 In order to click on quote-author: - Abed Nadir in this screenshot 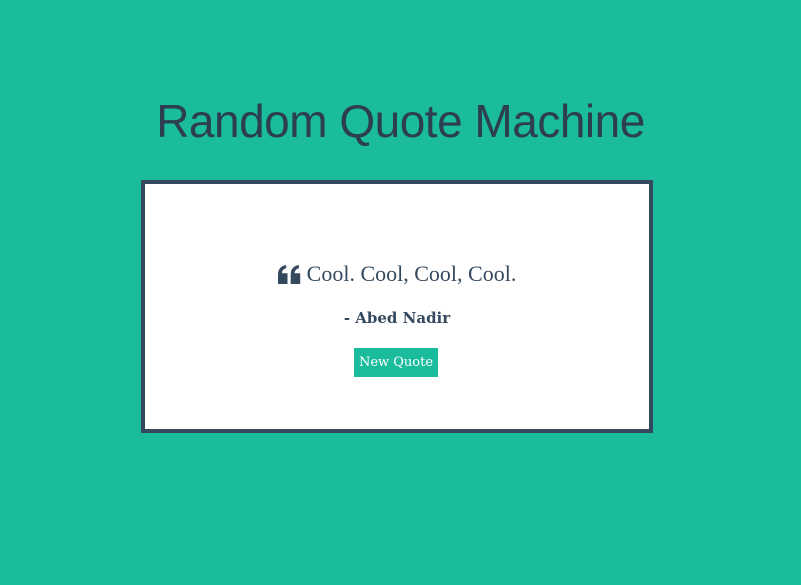, I will do `click(397, 318)`.